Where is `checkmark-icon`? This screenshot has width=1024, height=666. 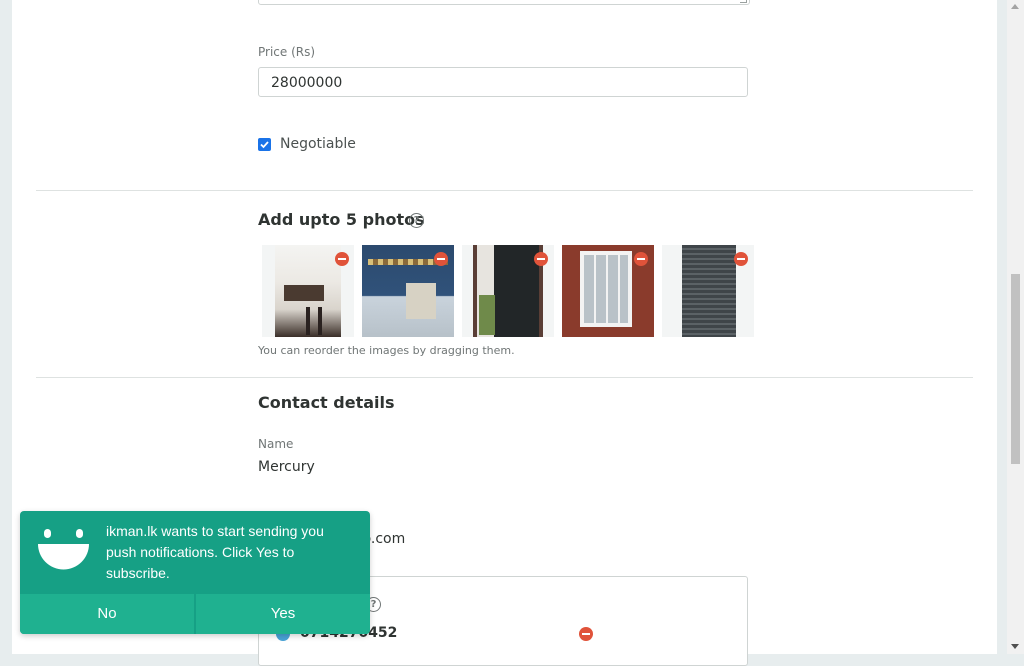
checkmark-icon is located at coordinates (264, 145).